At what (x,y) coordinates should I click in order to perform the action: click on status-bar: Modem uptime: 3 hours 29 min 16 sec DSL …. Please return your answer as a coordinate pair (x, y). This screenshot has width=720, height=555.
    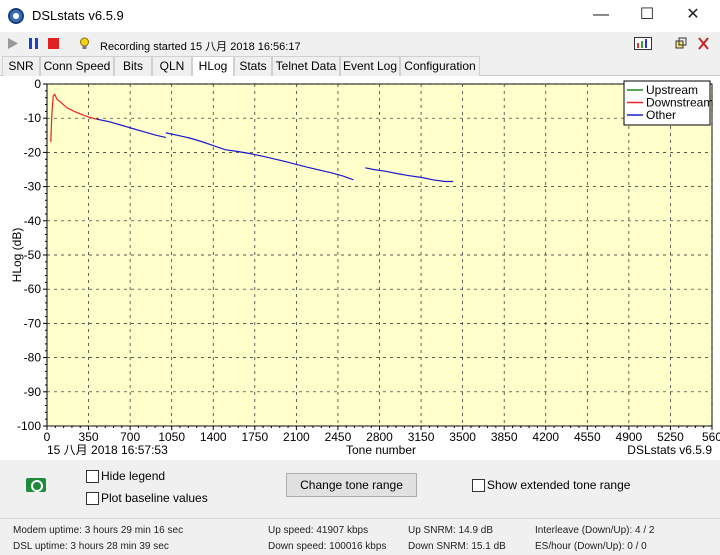
    Looking at the image, I should click on (360, 536).